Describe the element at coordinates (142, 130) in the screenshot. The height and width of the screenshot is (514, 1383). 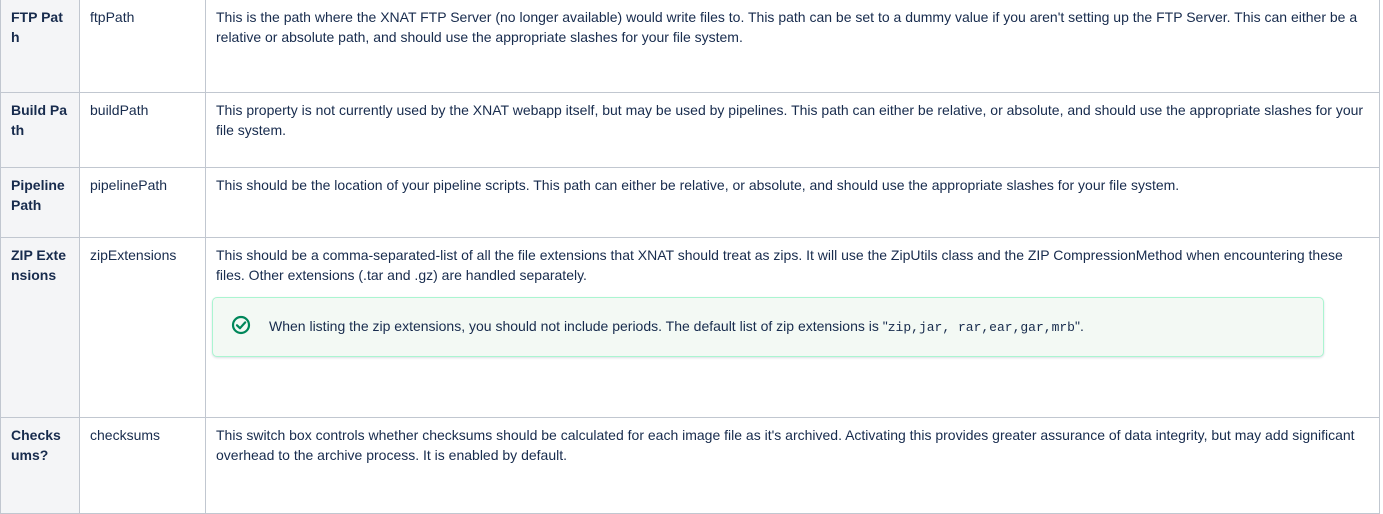
I see `property-key: buildPath` at that location.